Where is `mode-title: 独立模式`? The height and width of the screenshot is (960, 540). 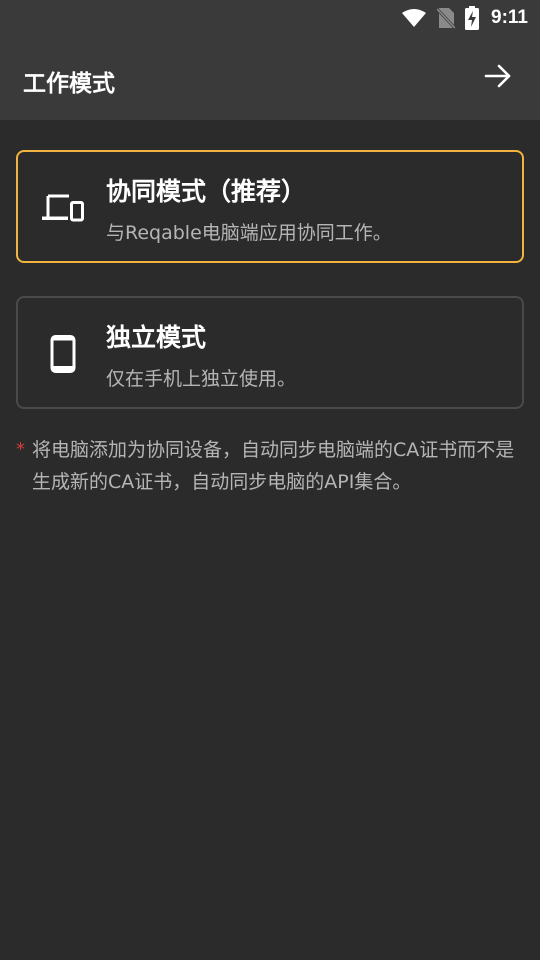 mode-title: 独立模式 is located at coordinates (156, 337).